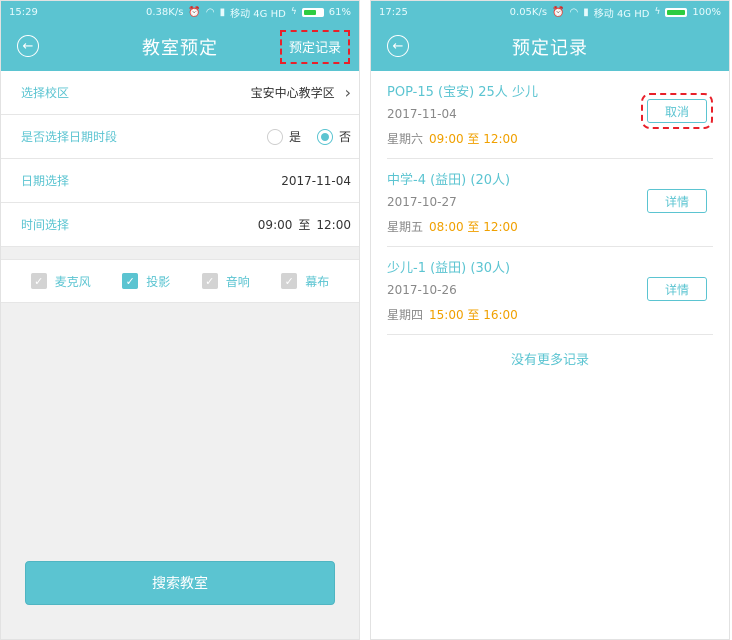 The width and height of the screenshot is (732, 640). What do you see at coordinates (706, 12) in the screenshot?
I see `battery-percent: 100%` at bounding box center [706, 12].